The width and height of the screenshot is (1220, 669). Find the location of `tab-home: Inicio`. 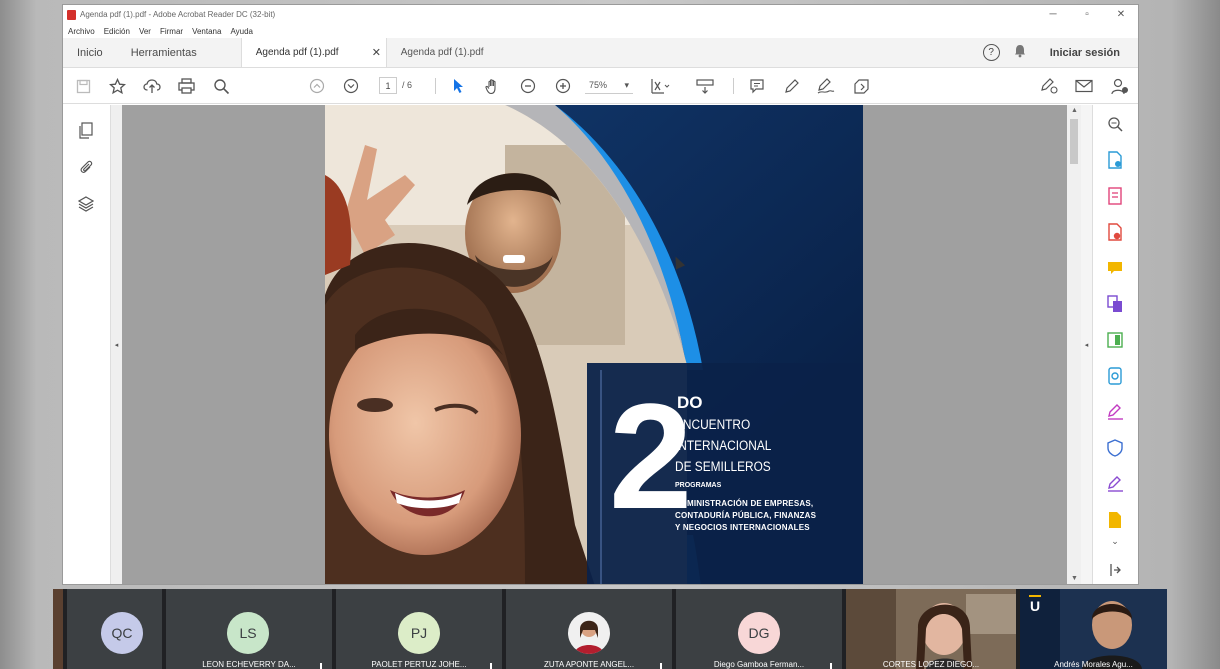

tab-home: Inicio is located at coordinates (90, 52).